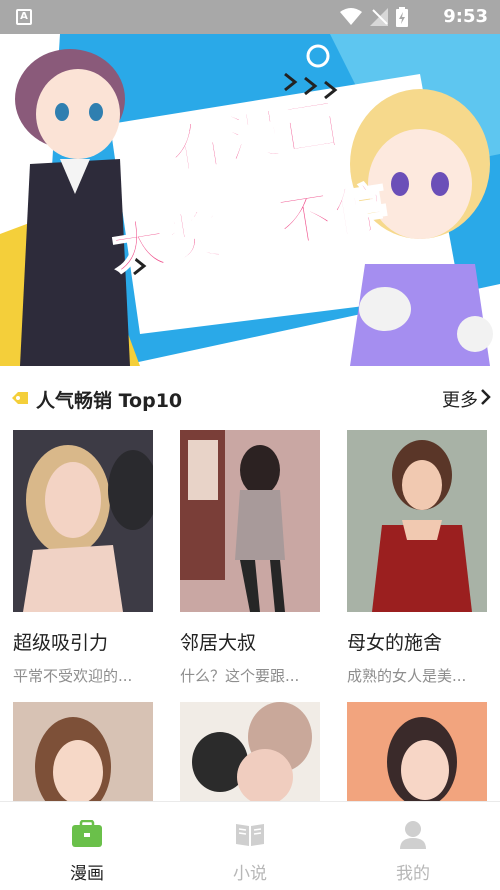  What do you see at coordinates (395, 643) in the screenshot?
I see `comic-title: 母女的施舍` at bounding box center [395, 643].